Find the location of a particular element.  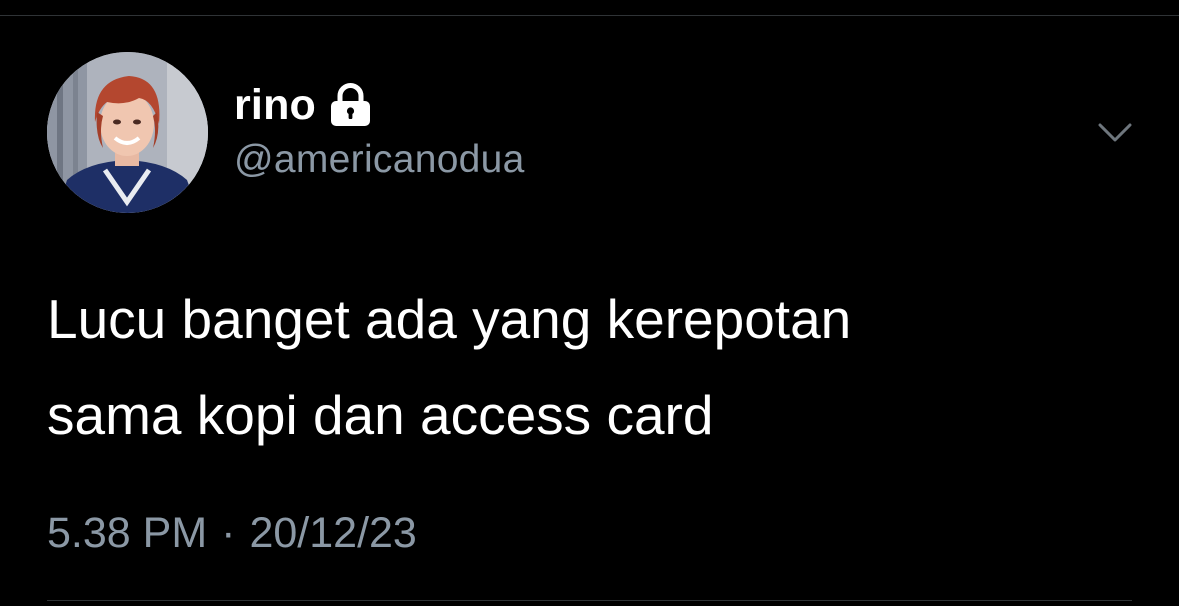

display-name: rino is located at coordinates (275, 105).